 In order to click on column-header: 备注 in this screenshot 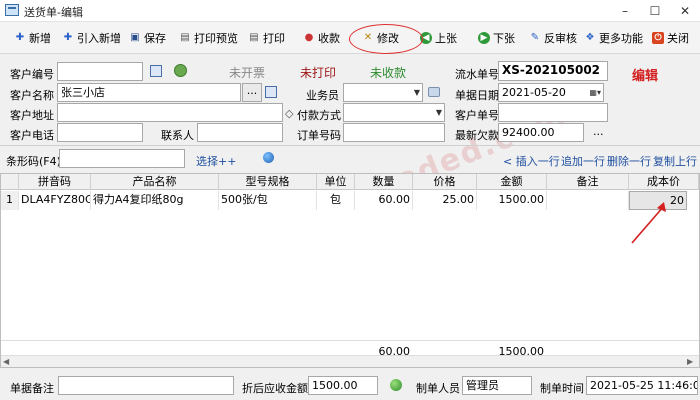, I will do `click(588, 182)`.